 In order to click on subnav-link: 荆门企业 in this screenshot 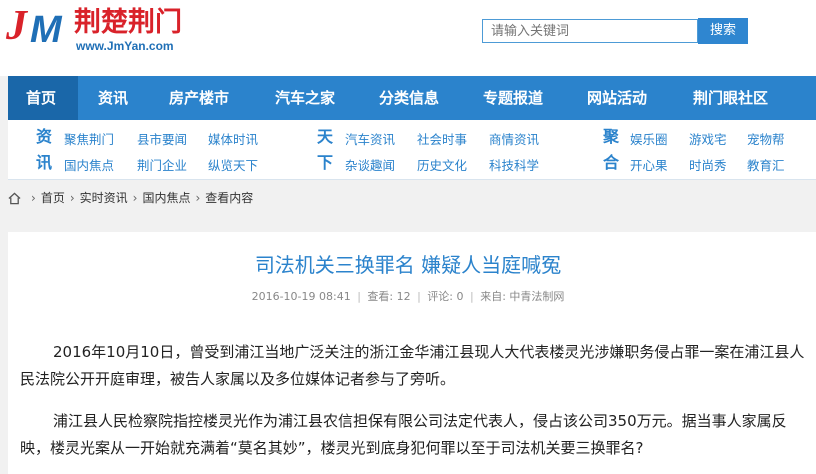, I will do `click(162, 166)`.